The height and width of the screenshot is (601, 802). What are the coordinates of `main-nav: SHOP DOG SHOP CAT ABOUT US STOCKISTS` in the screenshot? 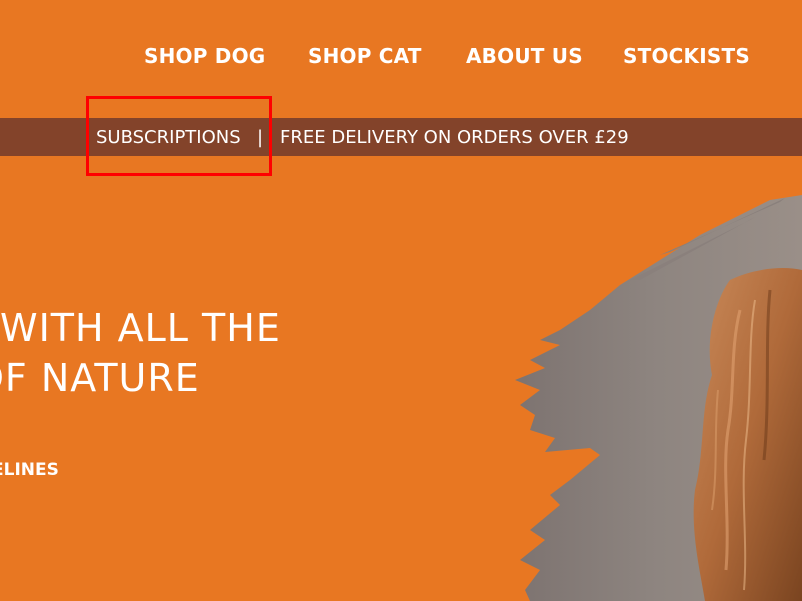 It's located at (401, 60).